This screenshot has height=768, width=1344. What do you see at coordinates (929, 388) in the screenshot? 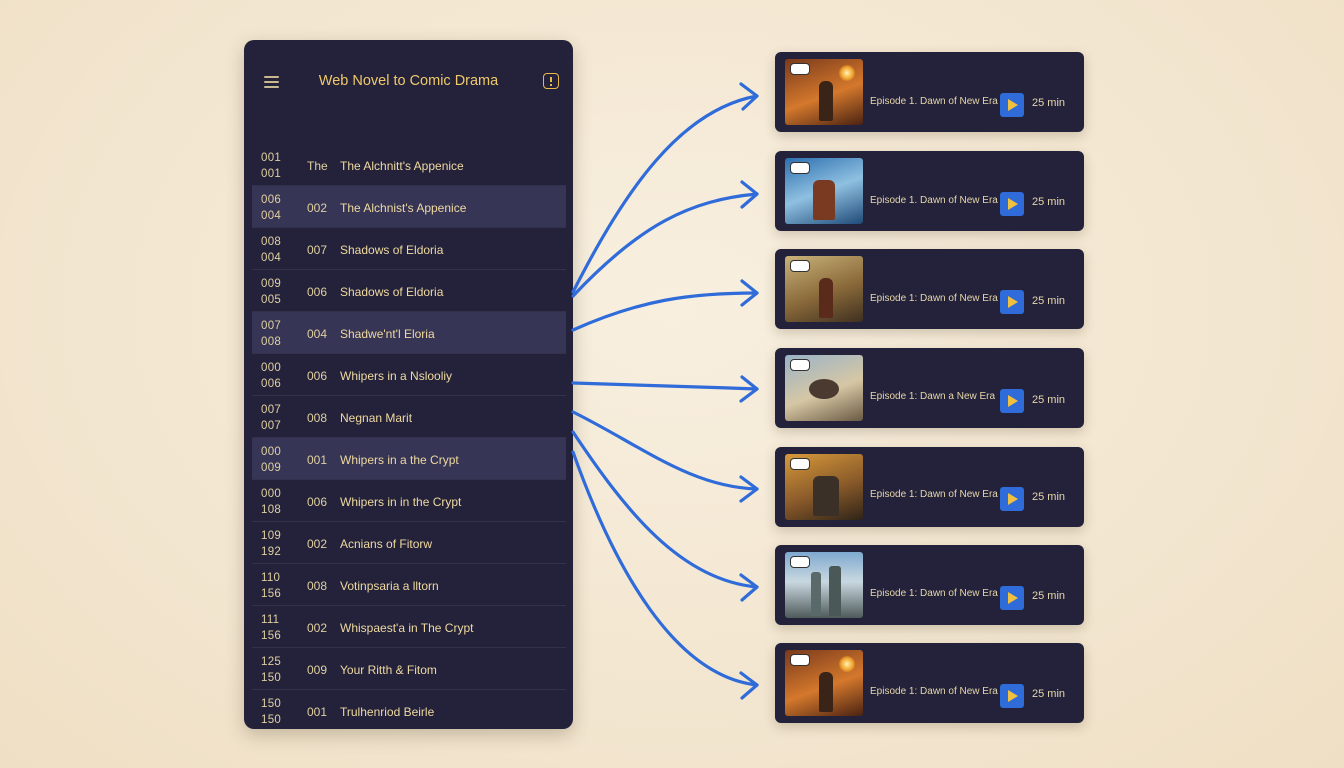
I see `episode-card: Episode 1: Dawn a New Era 25 min` at bounding box center [929, 388].